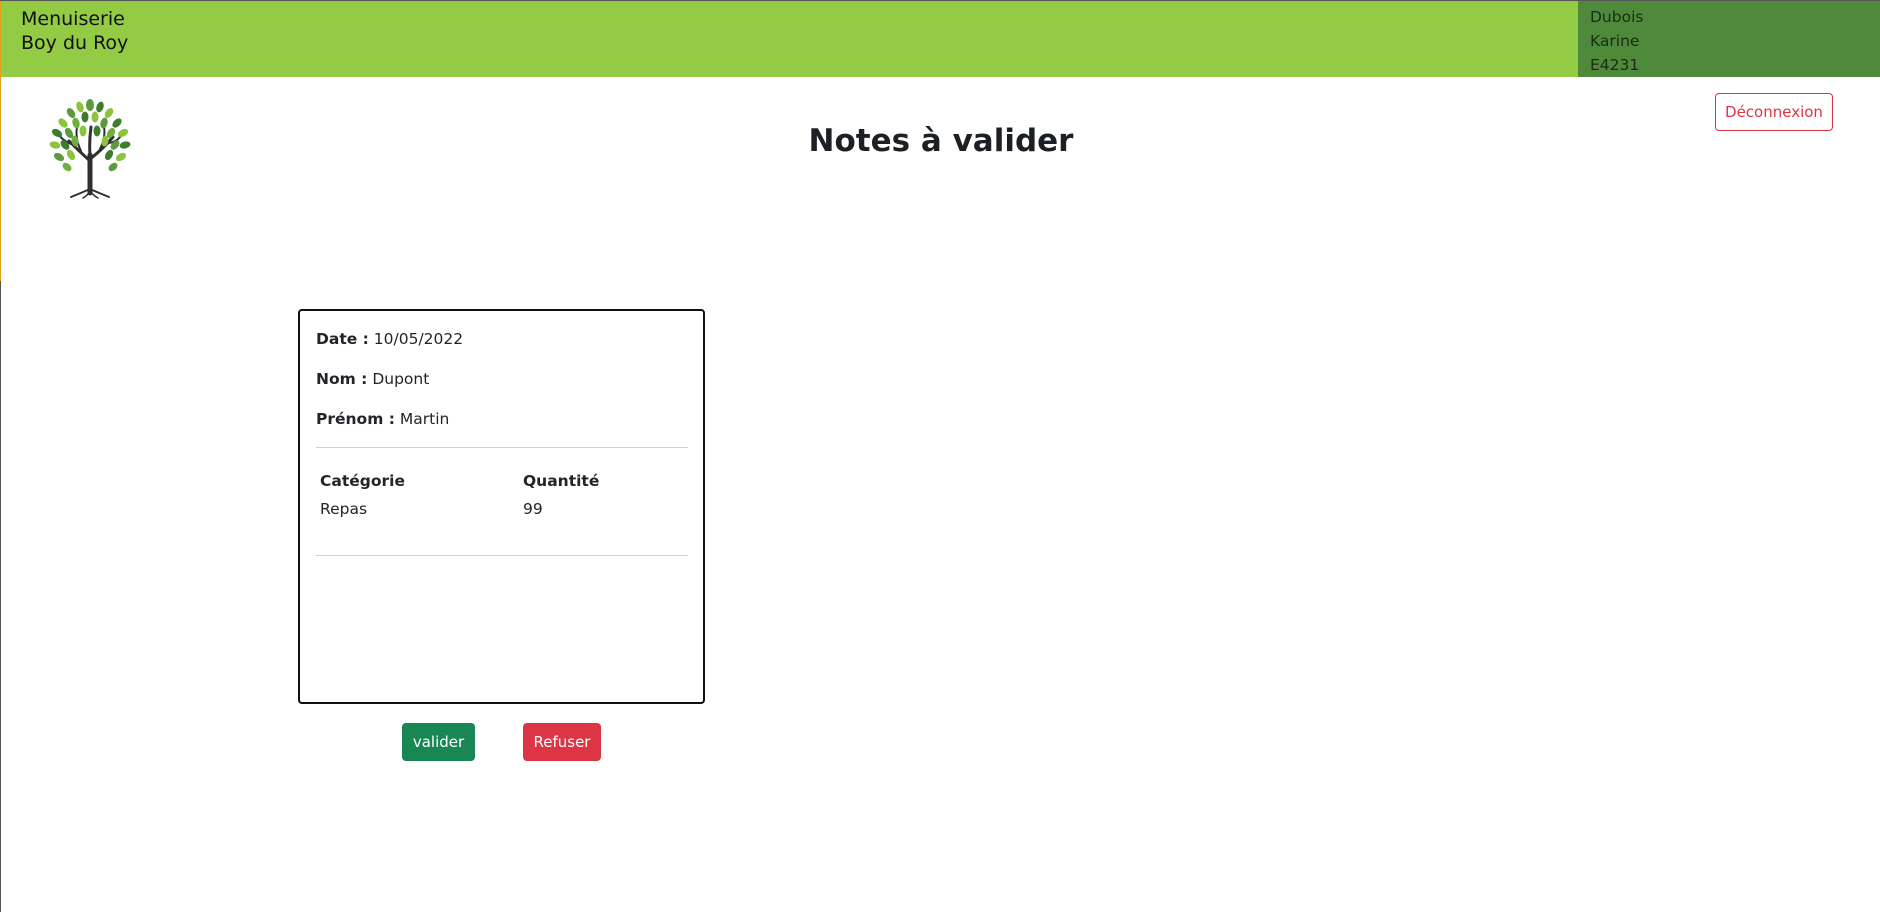 The width and height of the screenshot is (1880, 912). I want to click on user-info-panel: Dubois Karine E4231, so click(1729, 39).